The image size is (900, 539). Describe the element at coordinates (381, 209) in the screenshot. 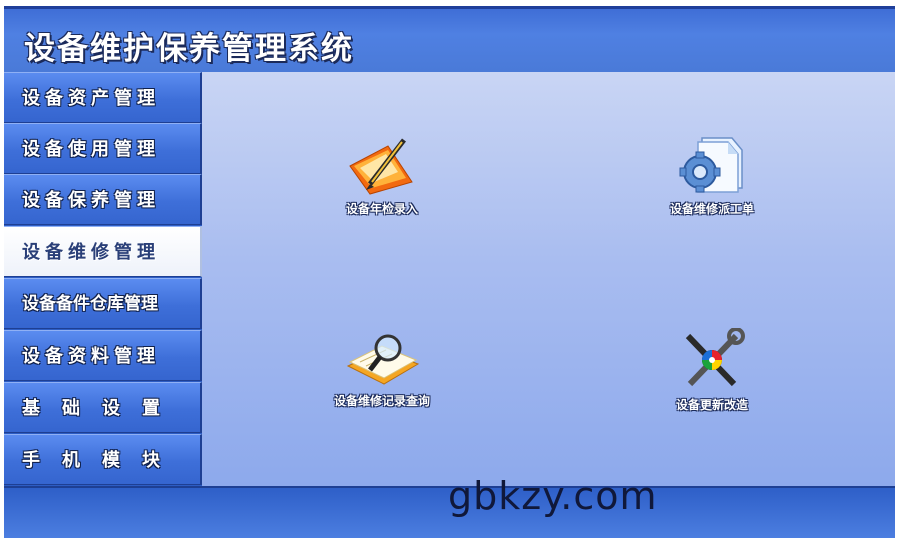

I see `tile-label: 设备年检录入` at that location.